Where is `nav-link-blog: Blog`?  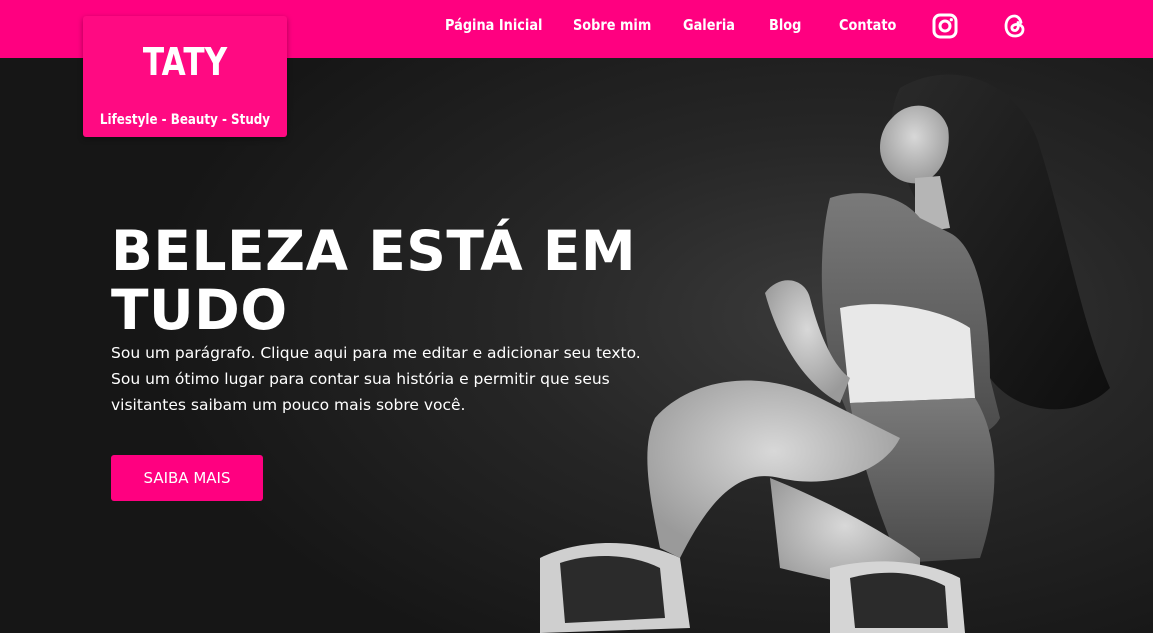 nav-link-blog: Blog is located at coordinates (785, 25).